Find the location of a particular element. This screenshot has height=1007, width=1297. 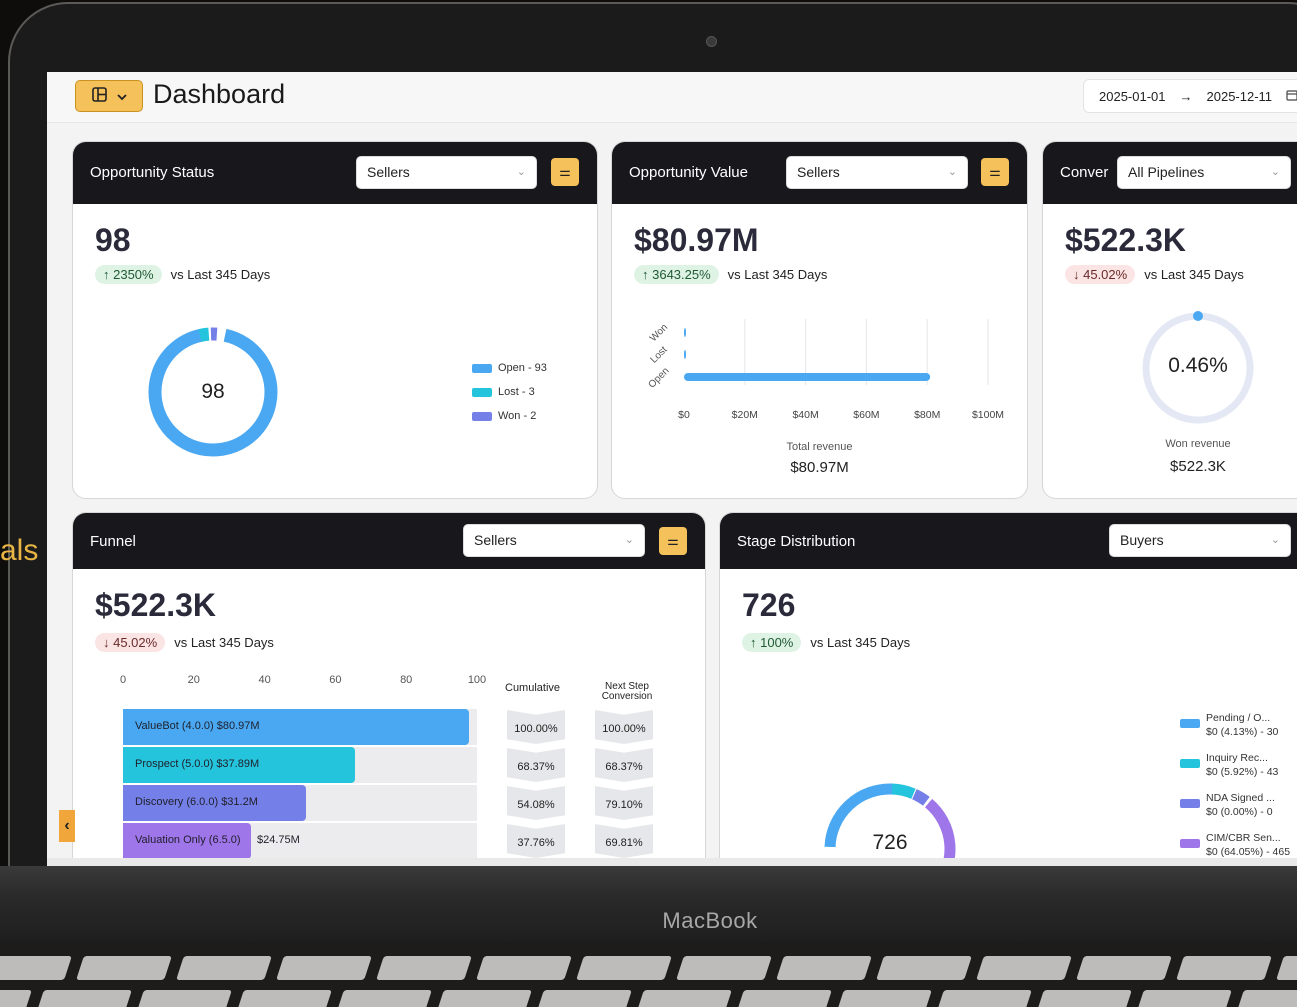

chevron-down-icon is located at coordinates (121, 96).